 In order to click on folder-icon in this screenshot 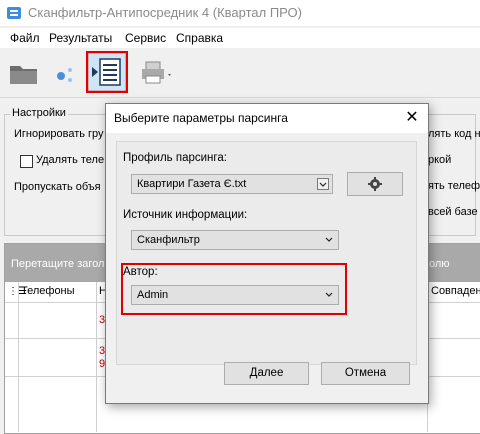, I will do `click(23, 75)`.